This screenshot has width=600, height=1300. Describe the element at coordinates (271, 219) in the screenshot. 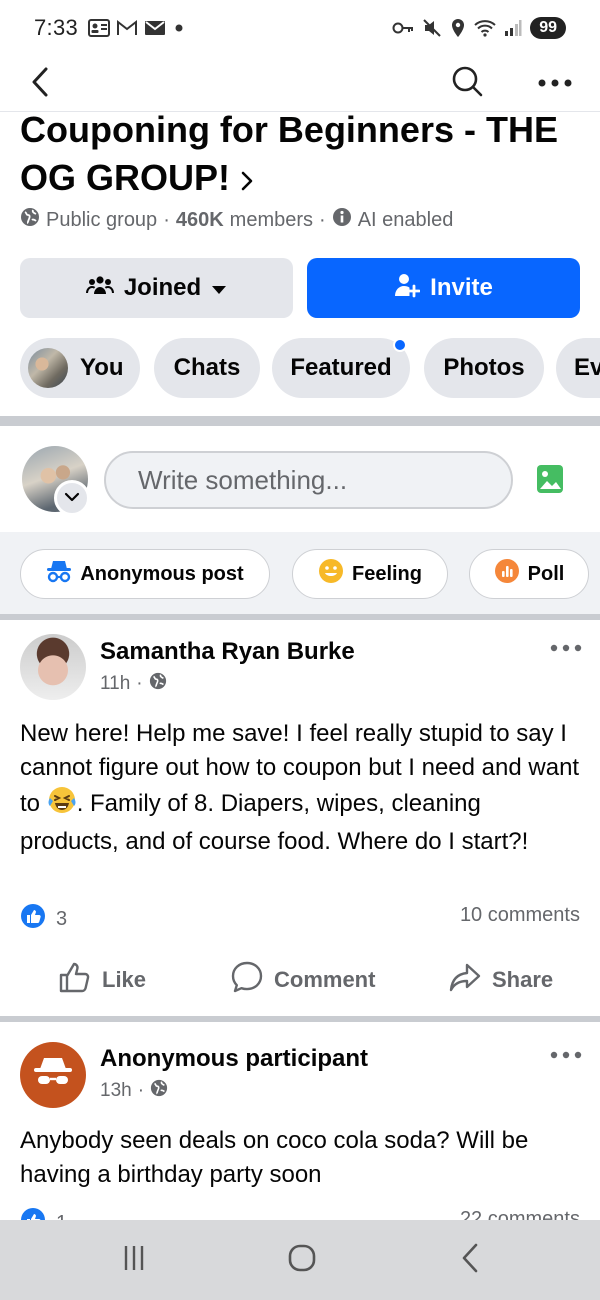

I see `members-label: members` at that location.